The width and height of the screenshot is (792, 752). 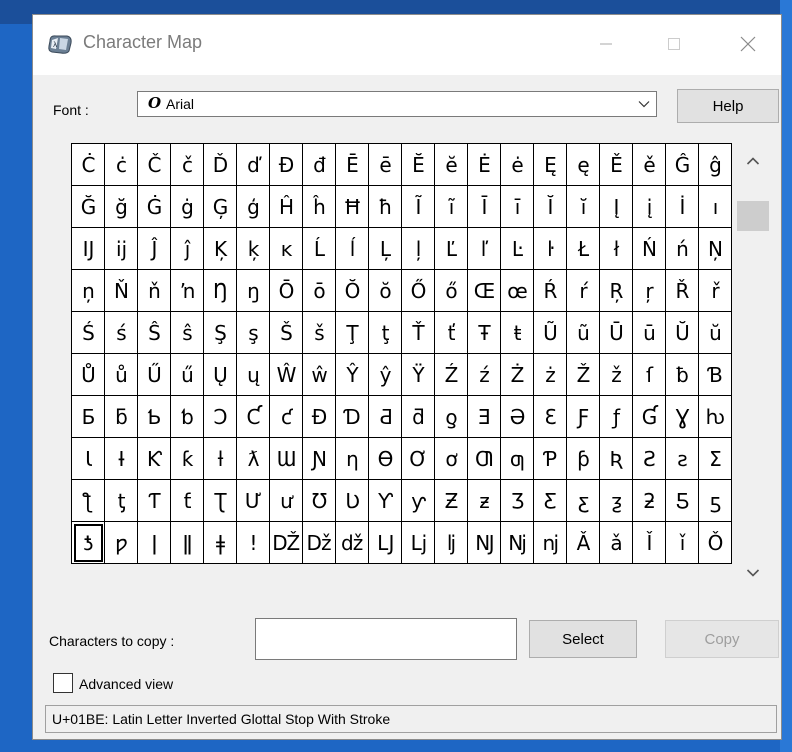 What do you see at coordinates (319, 291) in the screenshot?
I see `character-cell: ō` at bounding box center [319, 291].